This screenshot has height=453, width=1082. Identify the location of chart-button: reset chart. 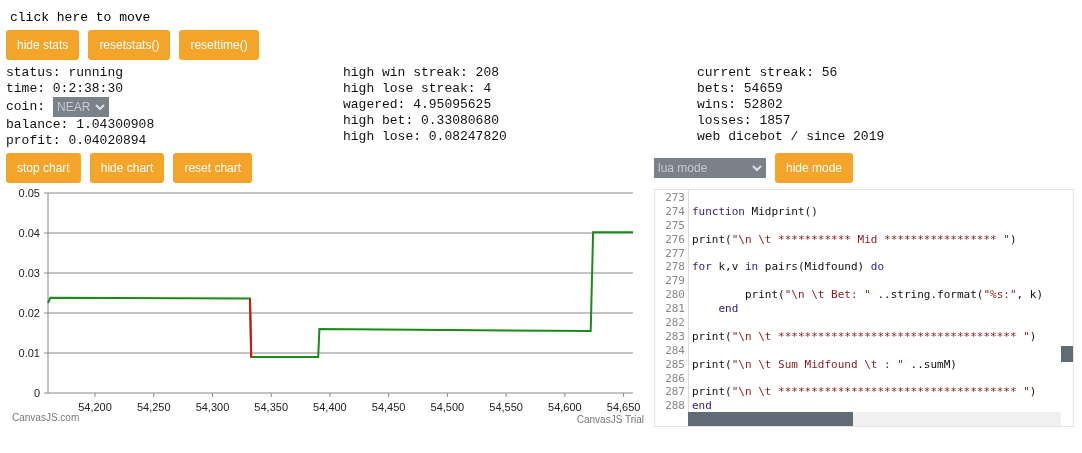
(213, 168).